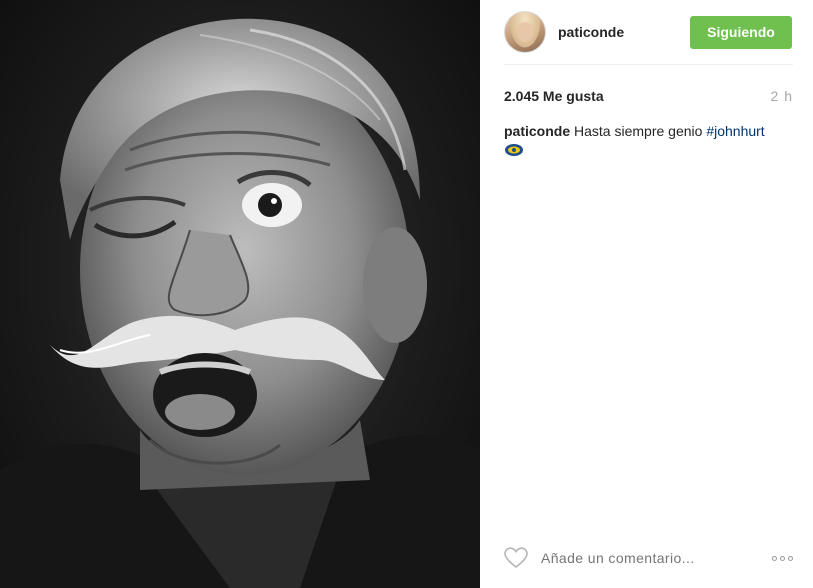 The image size is (813, 588). What do you see at coordinates (638, 131) in the screenshot?
I see `caption-text: Hasta siempre genio` at bounding box center [638, 131].